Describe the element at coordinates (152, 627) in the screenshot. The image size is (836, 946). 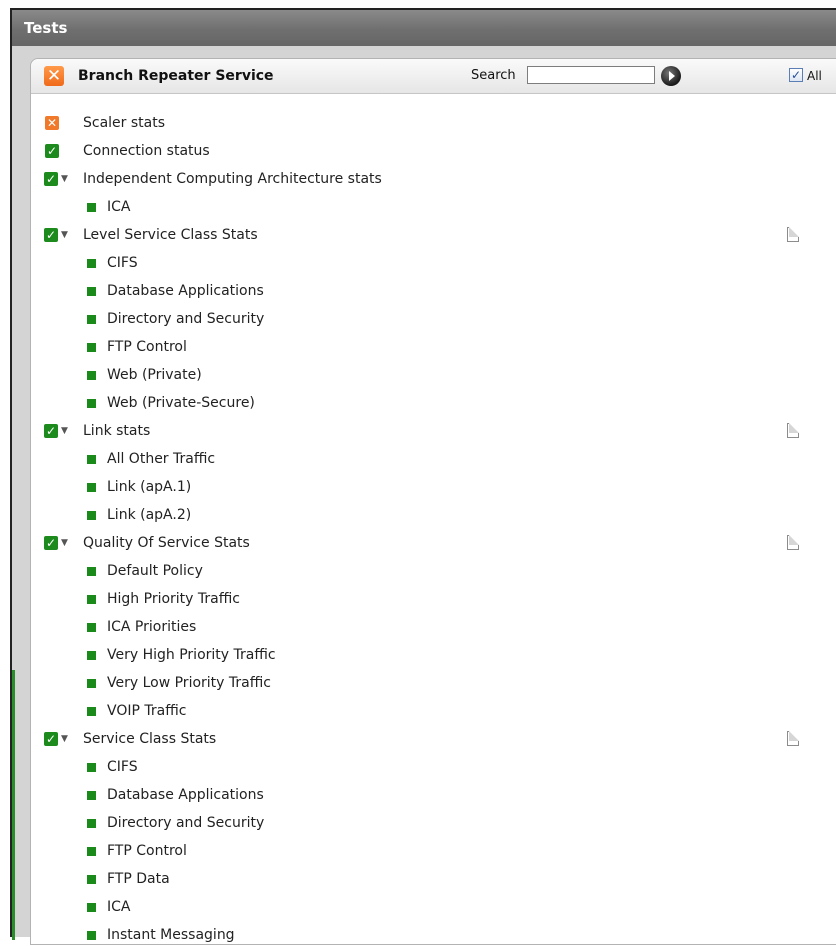
I see `tree-child-label: ICA Priorities` at that location.